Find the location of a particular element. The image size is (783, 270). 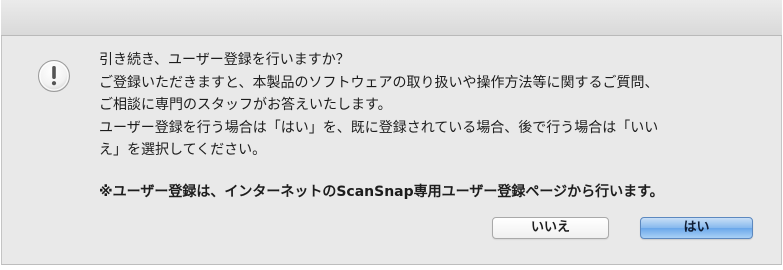

message-line-4: ユーザー登録を行う場合は「はい」を、既に登録されている場合、後で行う場合は「いい is located at coordinates (379, 127).